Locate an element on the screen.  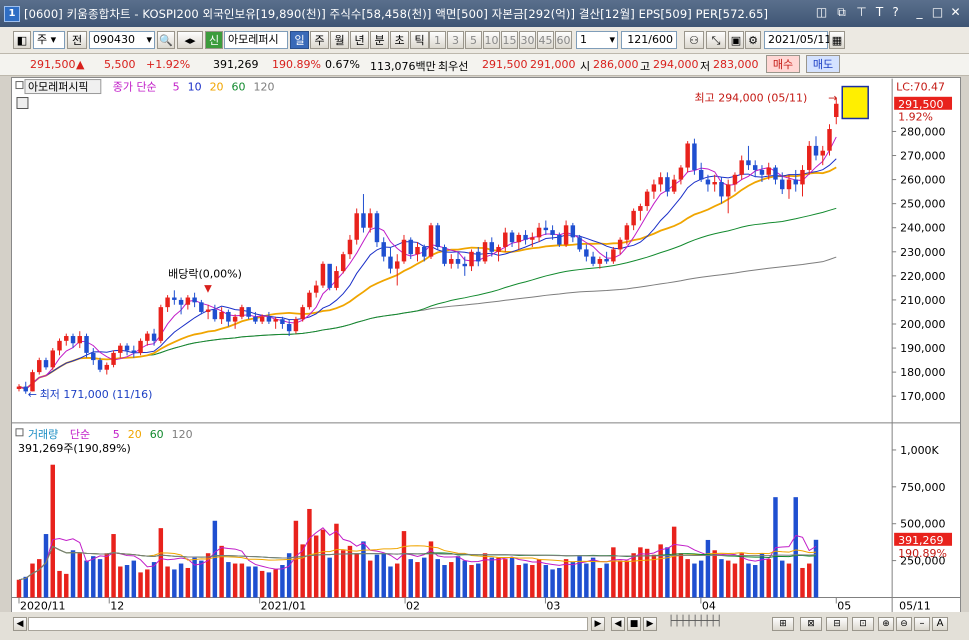
stock-code-input: 090430 ▾ is located at coordinates (122, 40).